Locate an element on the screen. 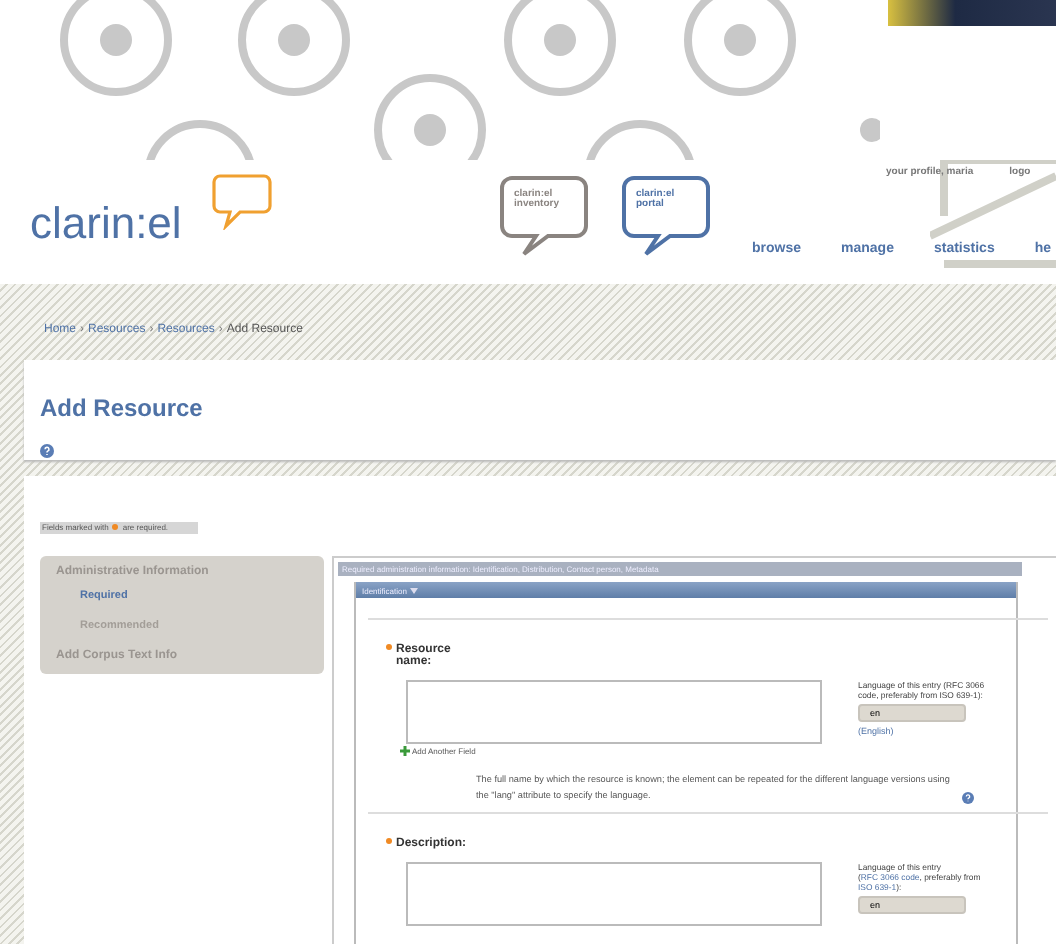 Image resolution: width=1056 pixels, height=944 pixels. toggle-icon is located at coordinates (414, 590).